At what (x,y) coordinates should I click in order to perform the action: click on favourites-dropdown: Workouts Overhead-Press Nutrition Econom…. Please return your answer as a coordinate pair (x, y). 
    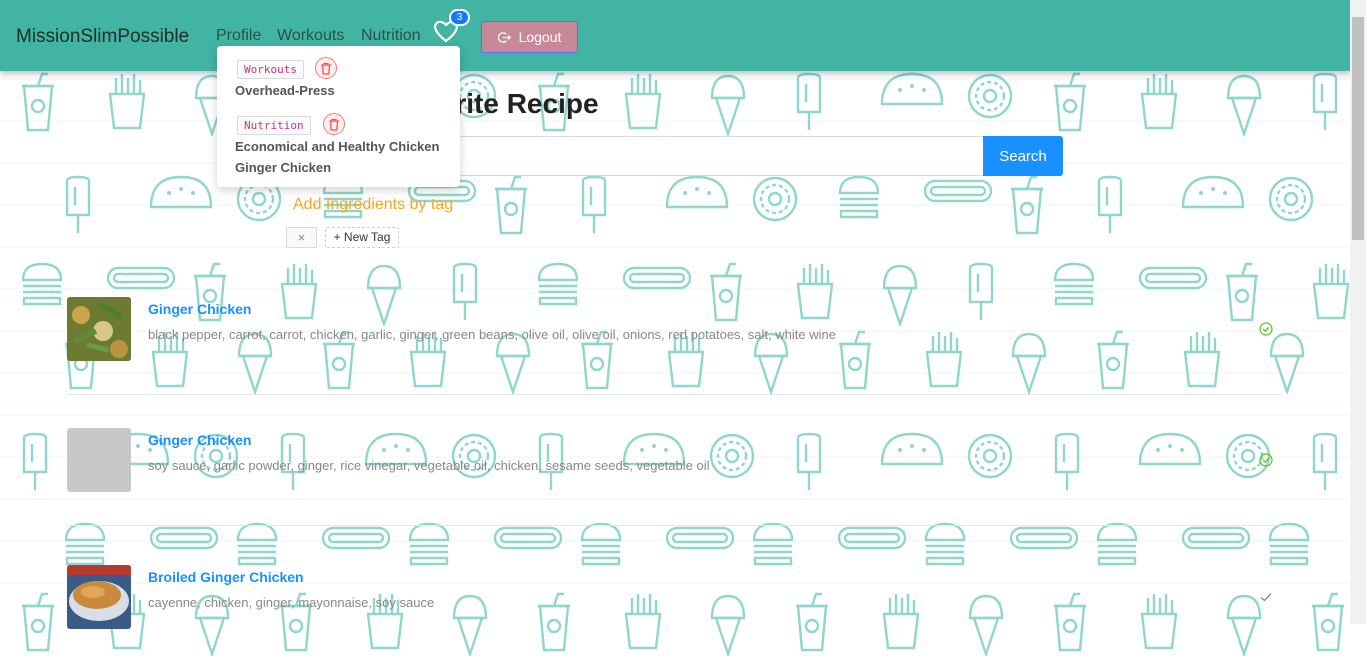
    Looking at the image, I should click on (338, 116).